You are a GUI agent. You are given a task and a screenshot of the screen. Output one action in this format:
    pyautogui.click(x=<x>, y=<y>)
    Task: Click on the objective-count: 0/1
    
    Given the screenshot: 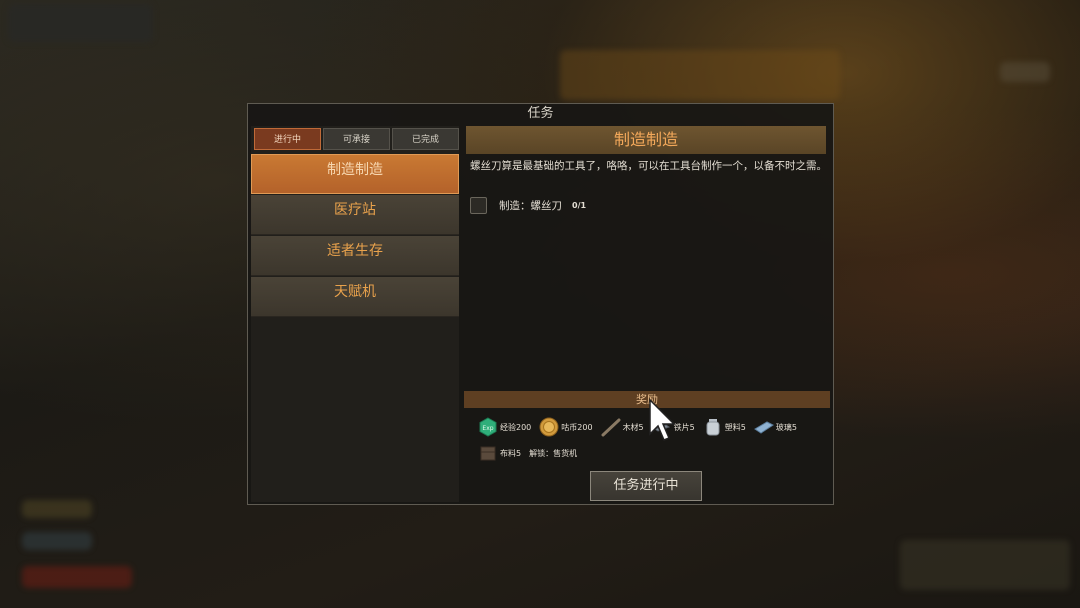 What is the action you would take?
    pyautogui.click(x=579, y=205)
    